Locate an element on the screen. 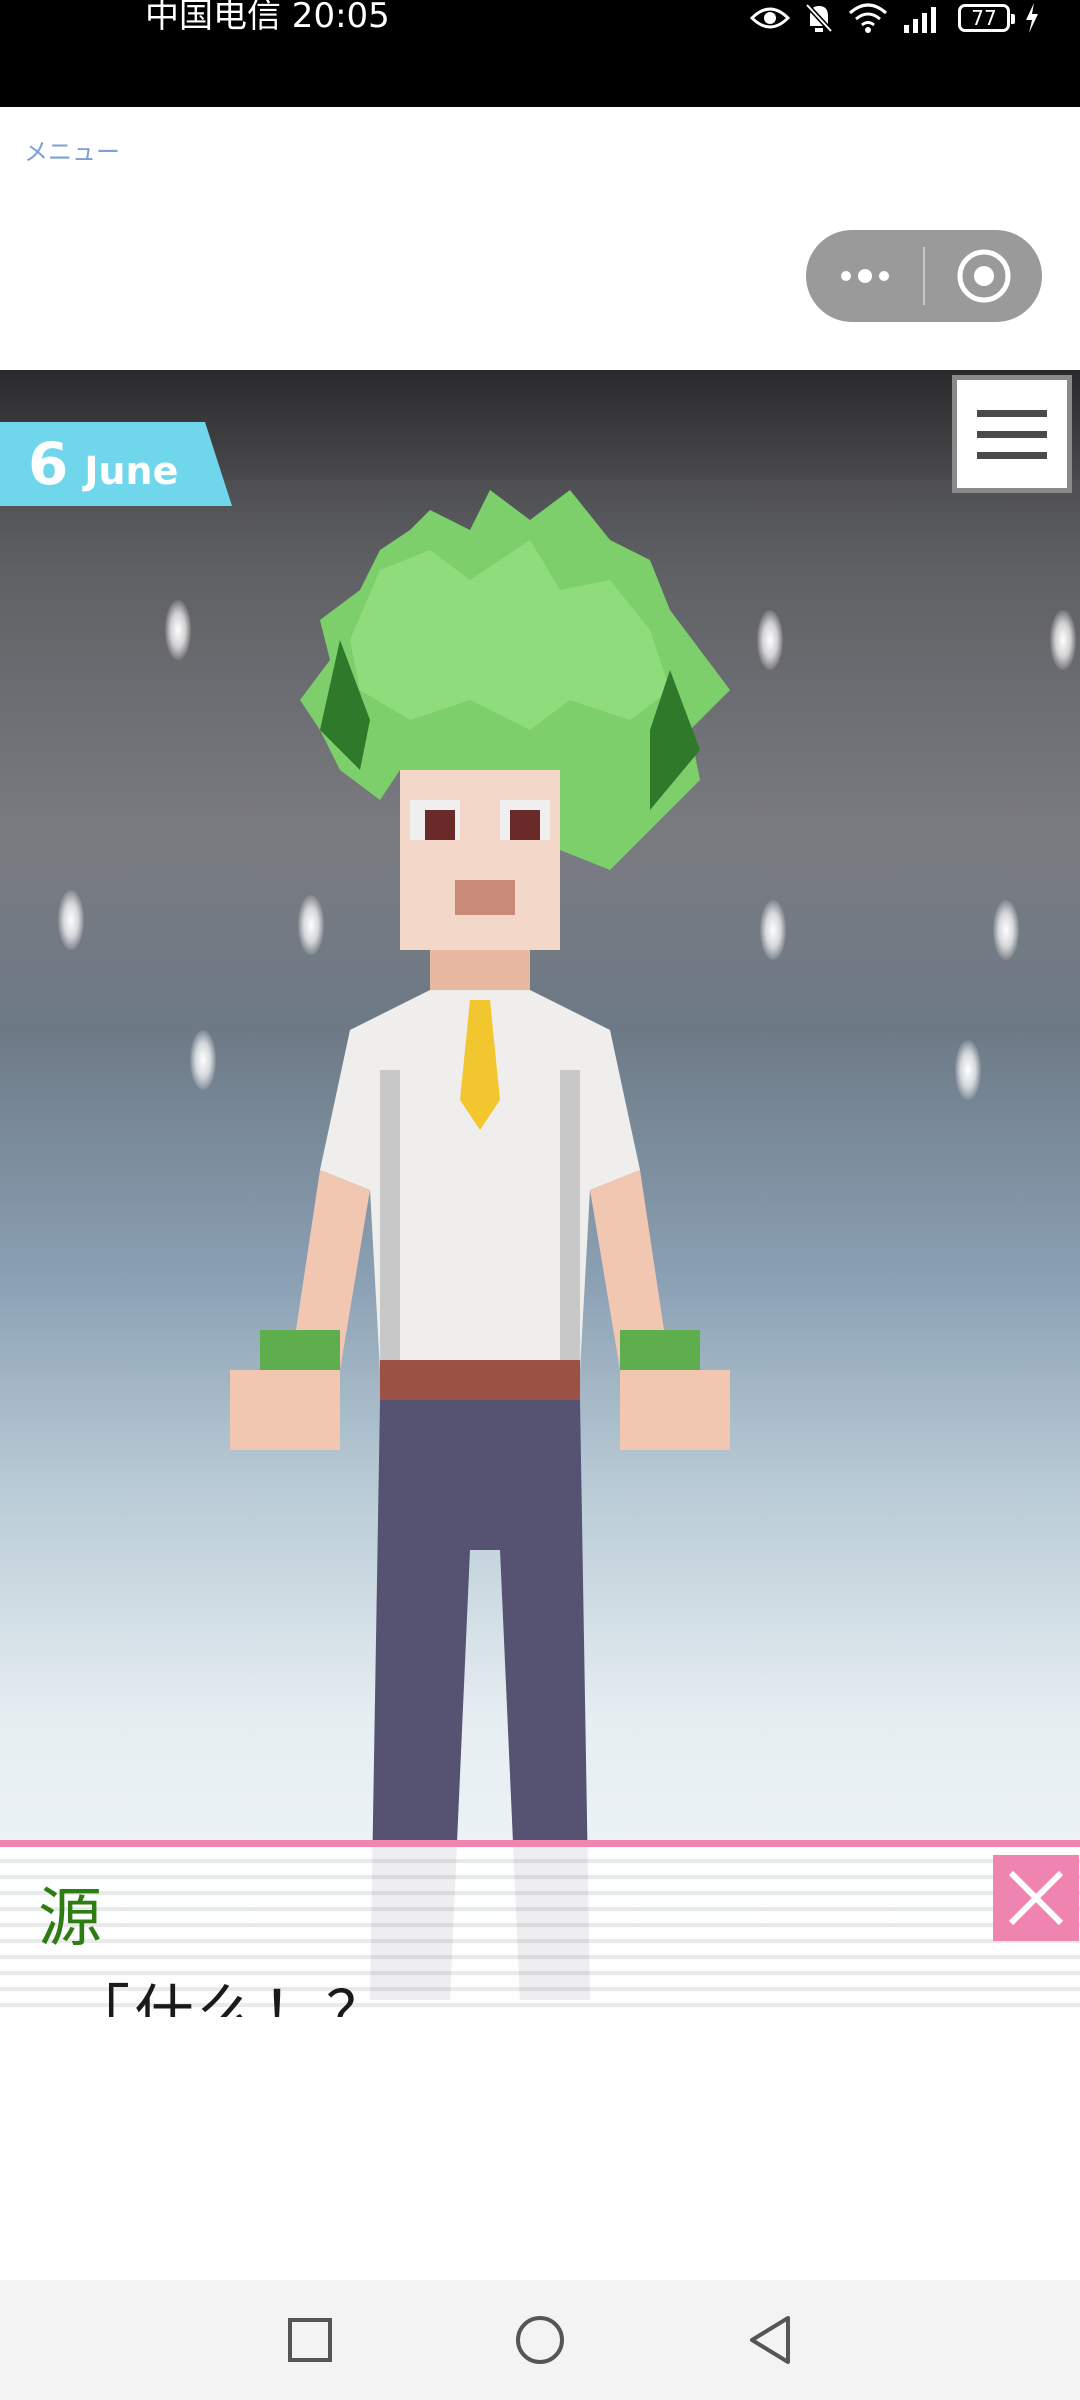  game-menu-button is located at coordinates (1012, 434).